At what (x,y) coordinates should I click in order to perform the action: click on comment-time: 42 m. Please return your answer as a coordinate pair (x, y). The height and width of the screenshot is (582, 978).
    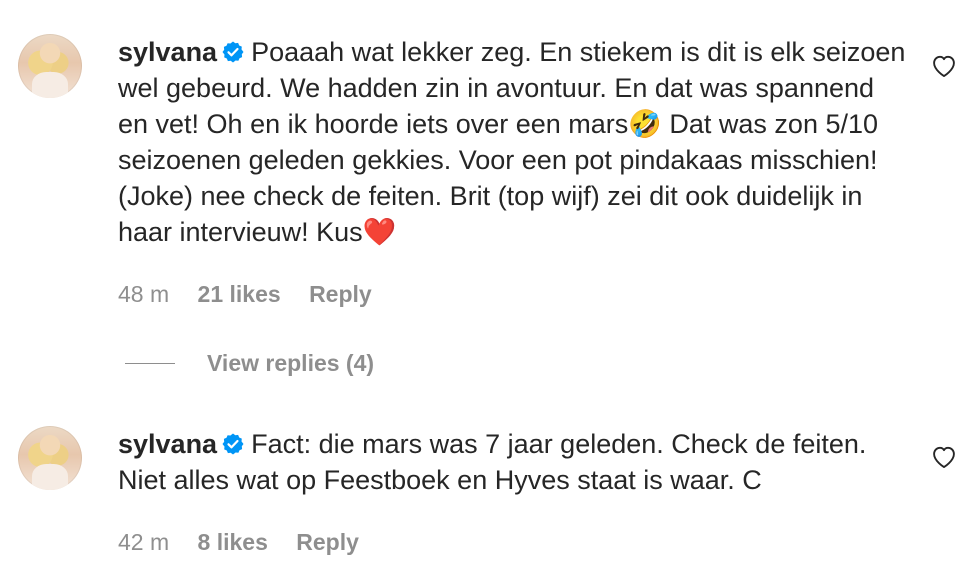
    Looking at the image, I should click on (144, 542).